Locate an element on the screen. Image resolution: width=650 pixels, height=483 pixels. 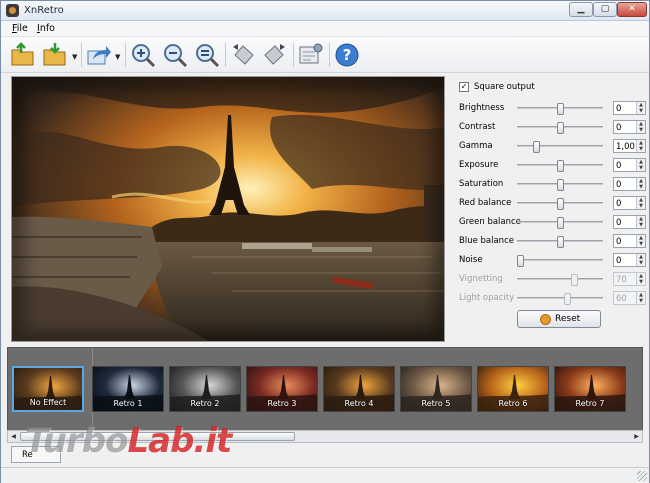
effect-thumbnail: Retro 2 is located at coordinates (205, 389).